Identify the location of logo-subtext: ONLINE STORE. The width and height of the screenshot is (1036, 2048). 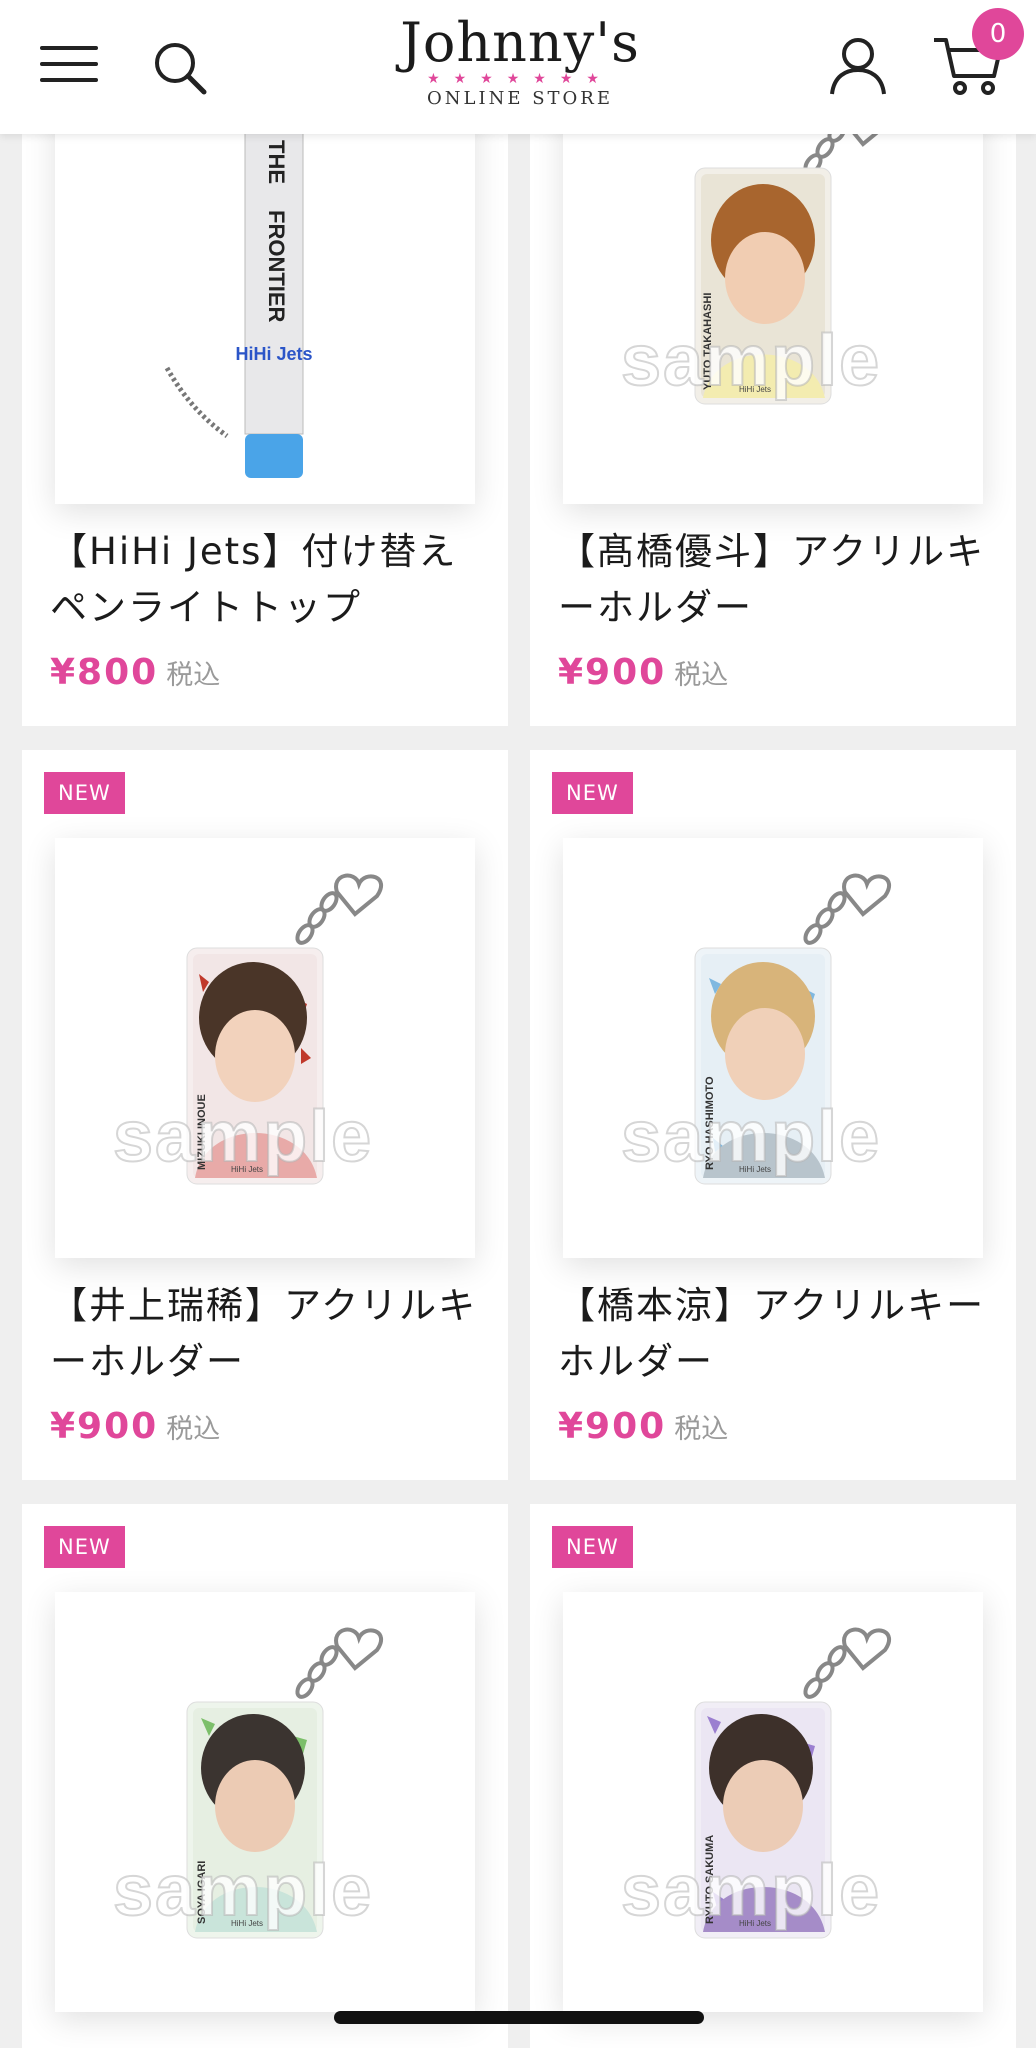
(520, 98).